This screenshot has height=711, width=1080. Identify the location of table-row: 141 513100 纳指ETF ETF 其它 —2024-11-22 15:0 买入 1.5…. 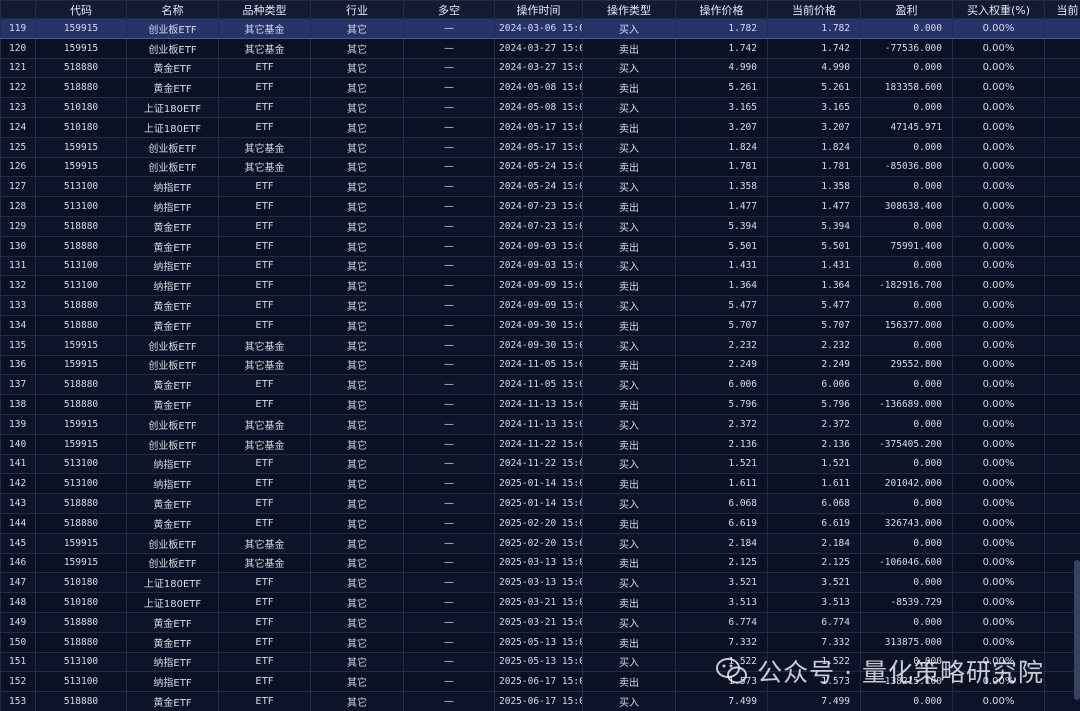
(540, 464).